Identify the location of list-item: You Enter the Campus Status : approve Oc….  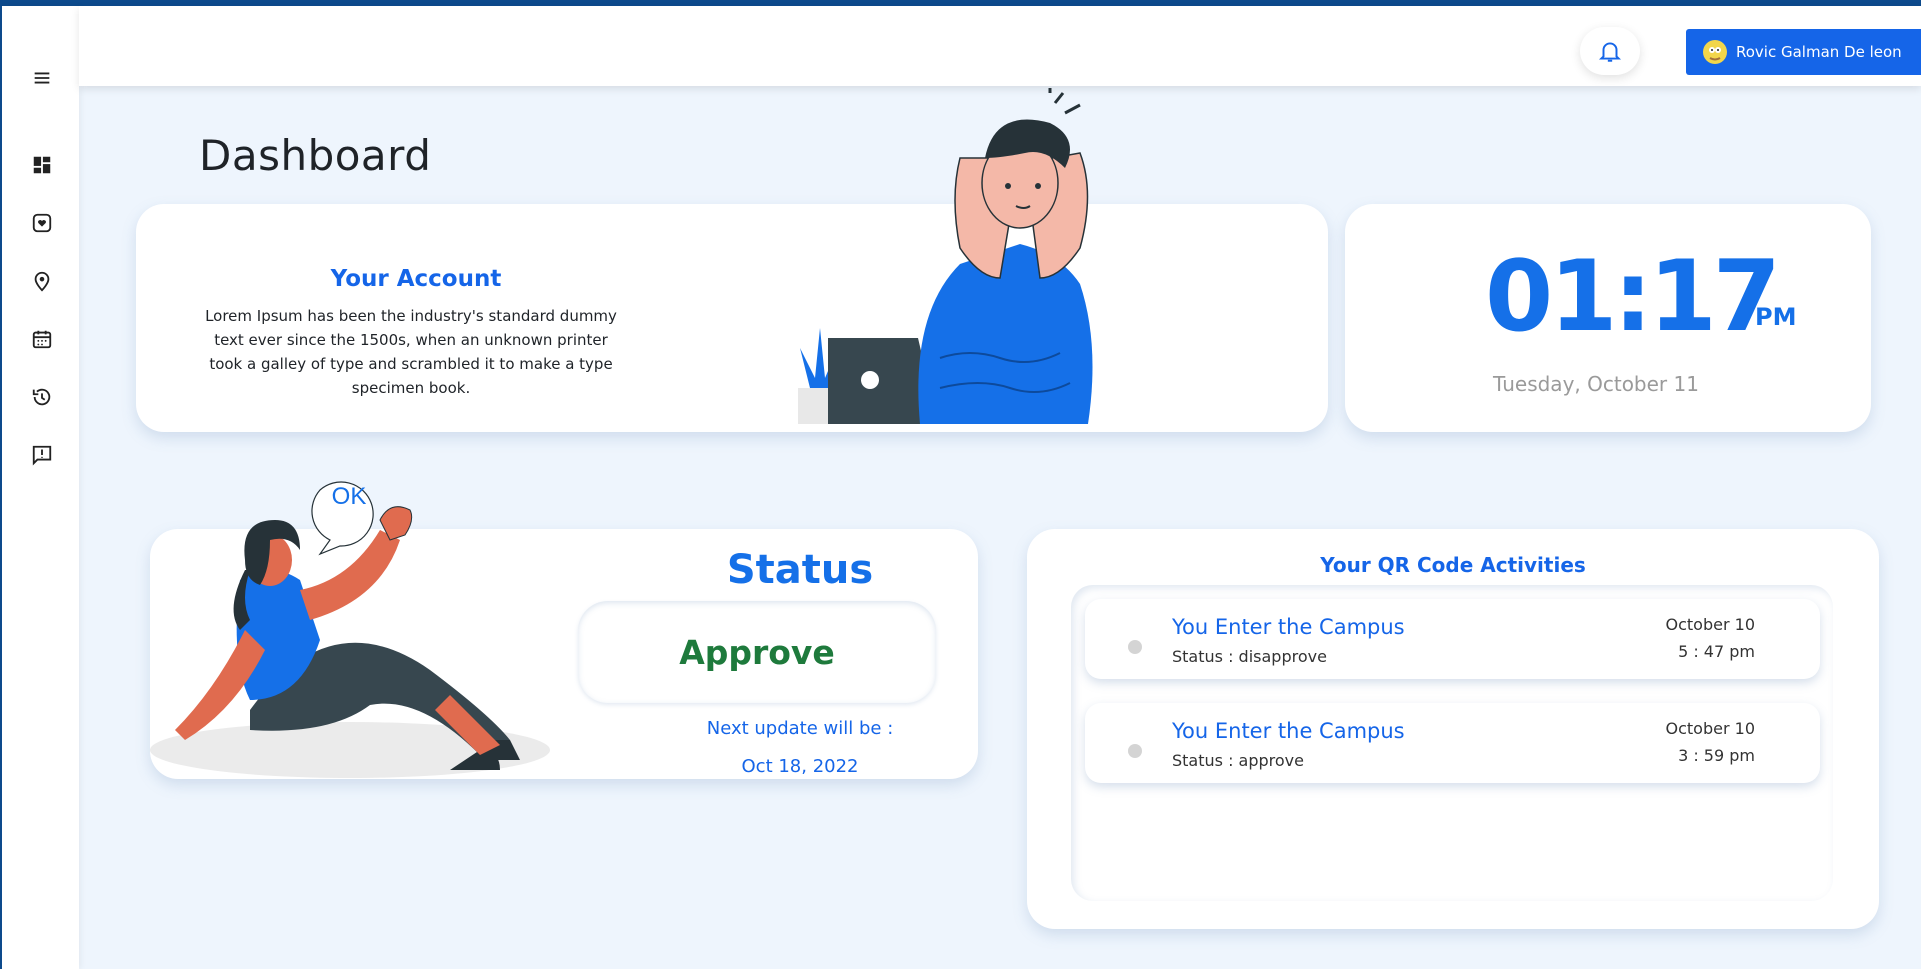
(1452, 743).